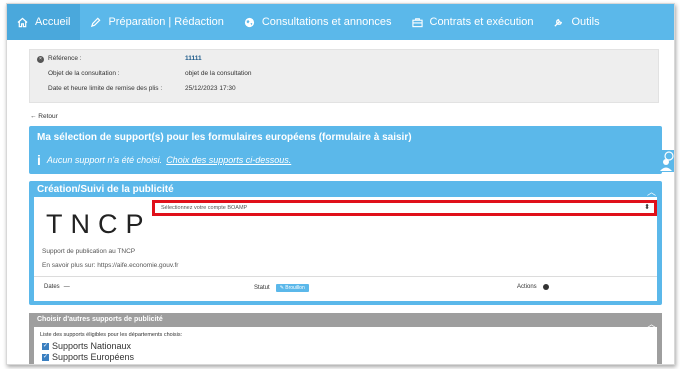 Image resolution: width=680 pixels, height=369 pixels. Describe the element at coordinates (344, 61) in the screenshot. I see `reference-row: Référence : 11111` at that location.